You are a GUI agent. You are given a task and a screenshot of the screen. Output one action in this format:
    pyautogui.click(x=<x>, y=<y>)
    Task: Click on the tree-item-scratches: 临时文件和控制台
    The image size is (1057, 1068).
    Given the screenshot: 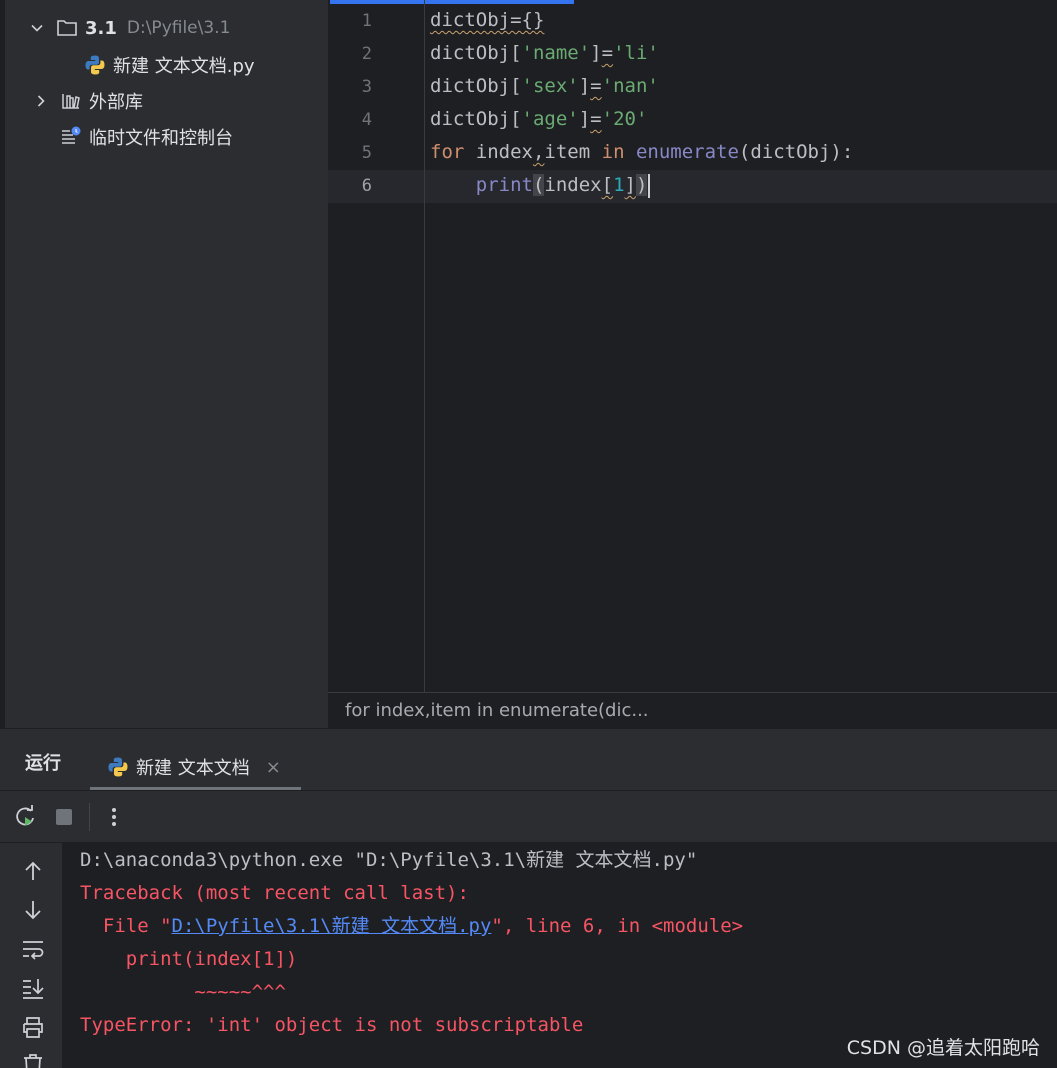 What is the action you would take?
    pyautogui.click(x=146, y=137)
    